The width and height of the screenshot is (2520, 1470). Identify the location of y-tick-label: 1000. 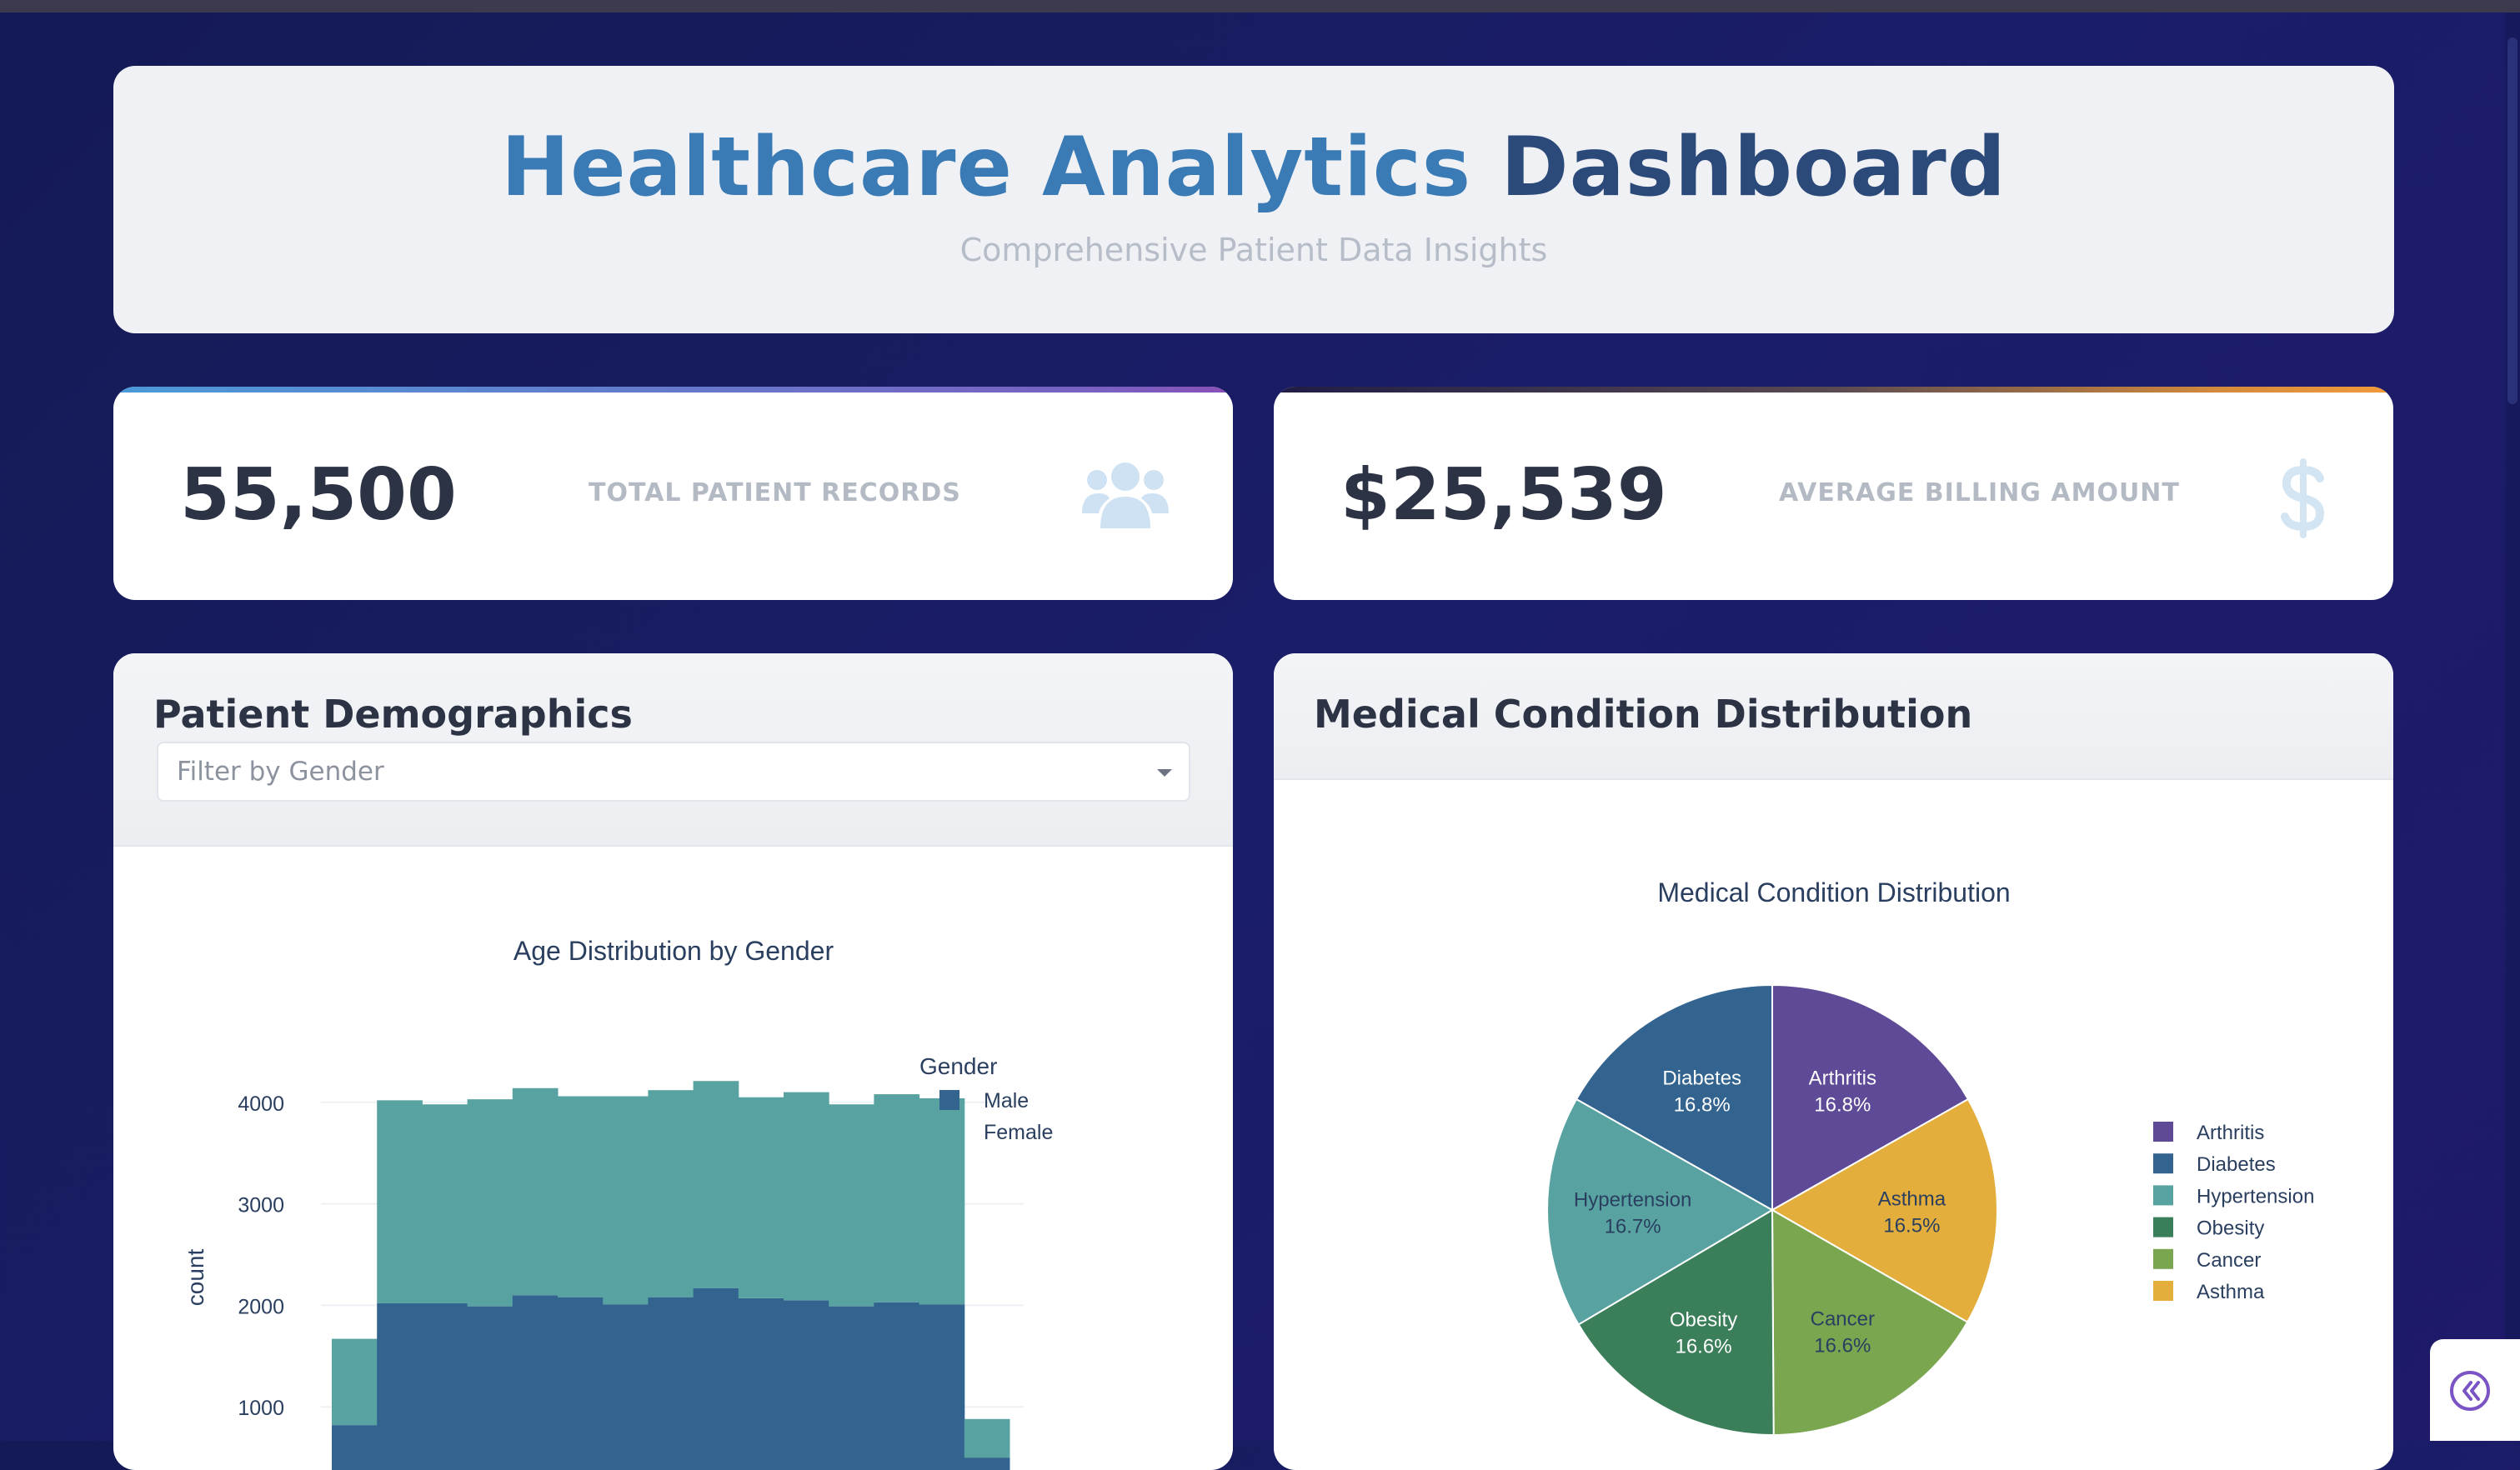
(261, 1408).